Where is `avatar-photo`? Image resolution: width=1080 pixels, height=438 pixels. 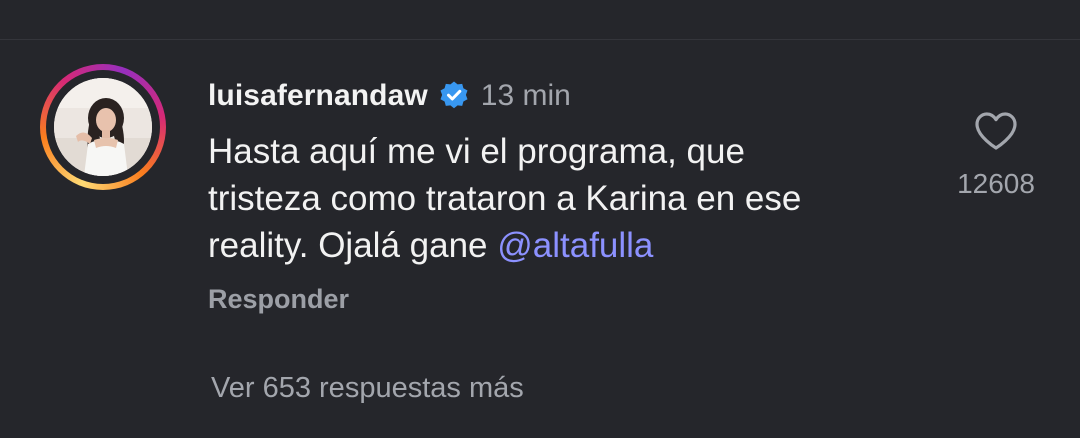
avatar-photo is located at coordinates (103, 127).